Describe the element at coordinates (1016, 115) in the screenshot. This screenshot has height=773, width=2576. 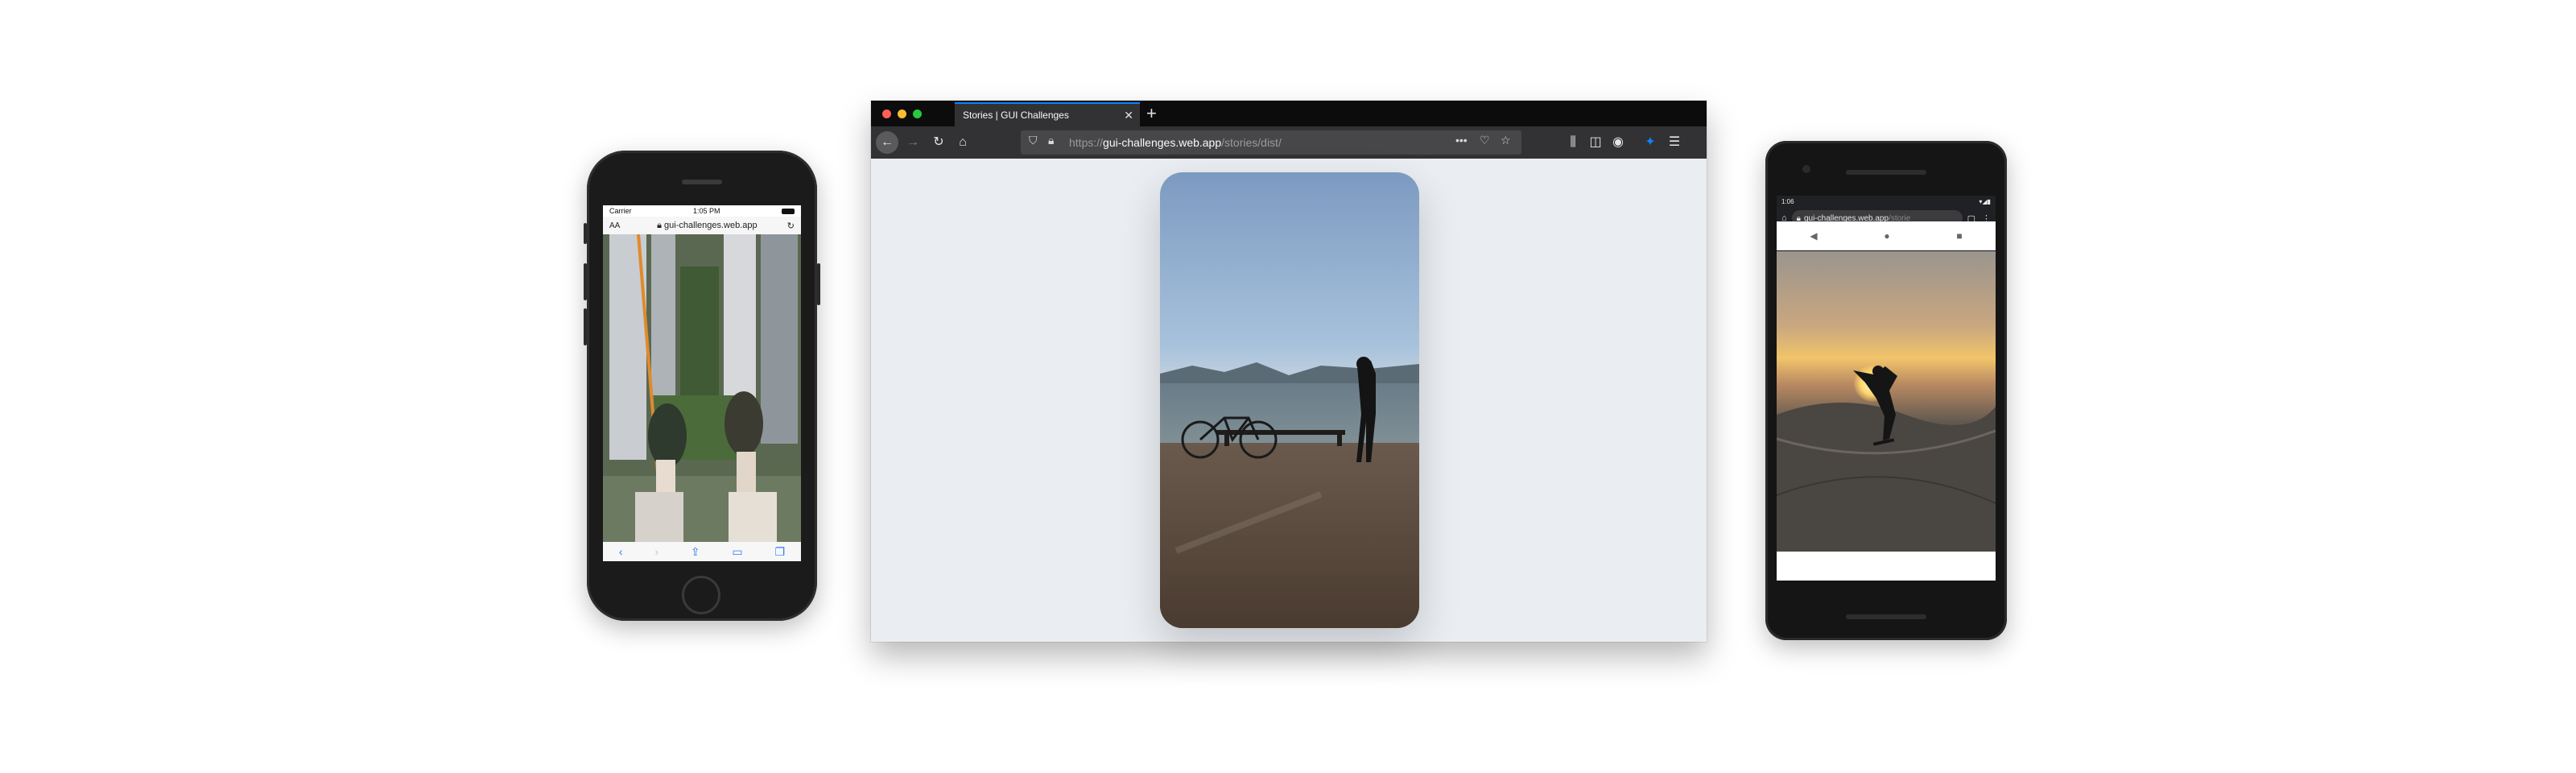
I see `tab-title: Stories | GUI Challenges` at that location.